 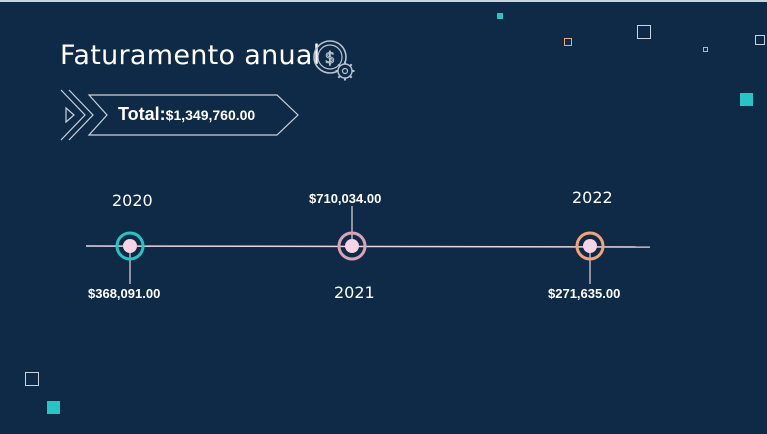 What do you see at coordinates (584, 293) in the screenshot?
I see `amount-label-2022: $271,635.00` at bounding box center [584, 293].